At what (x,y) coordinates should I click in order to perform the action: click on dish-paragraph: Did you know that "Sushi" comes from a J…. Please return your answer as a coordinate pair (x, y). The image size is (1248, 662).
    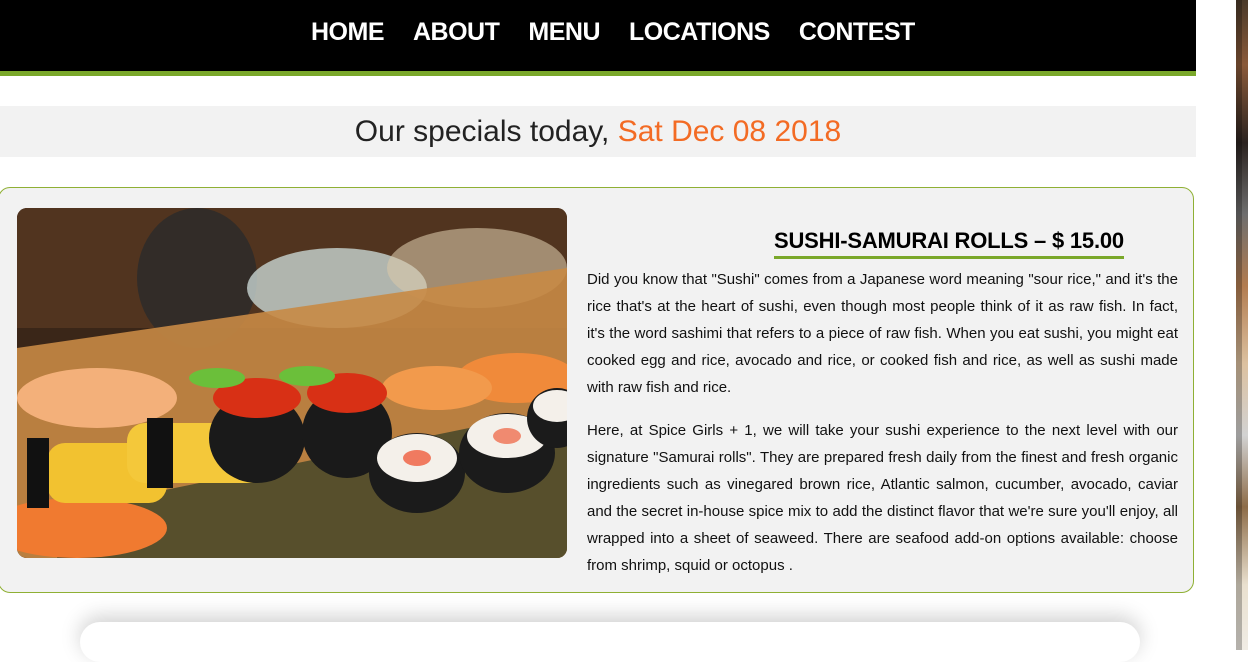
    Looking at the image, I should click on (882, 333).